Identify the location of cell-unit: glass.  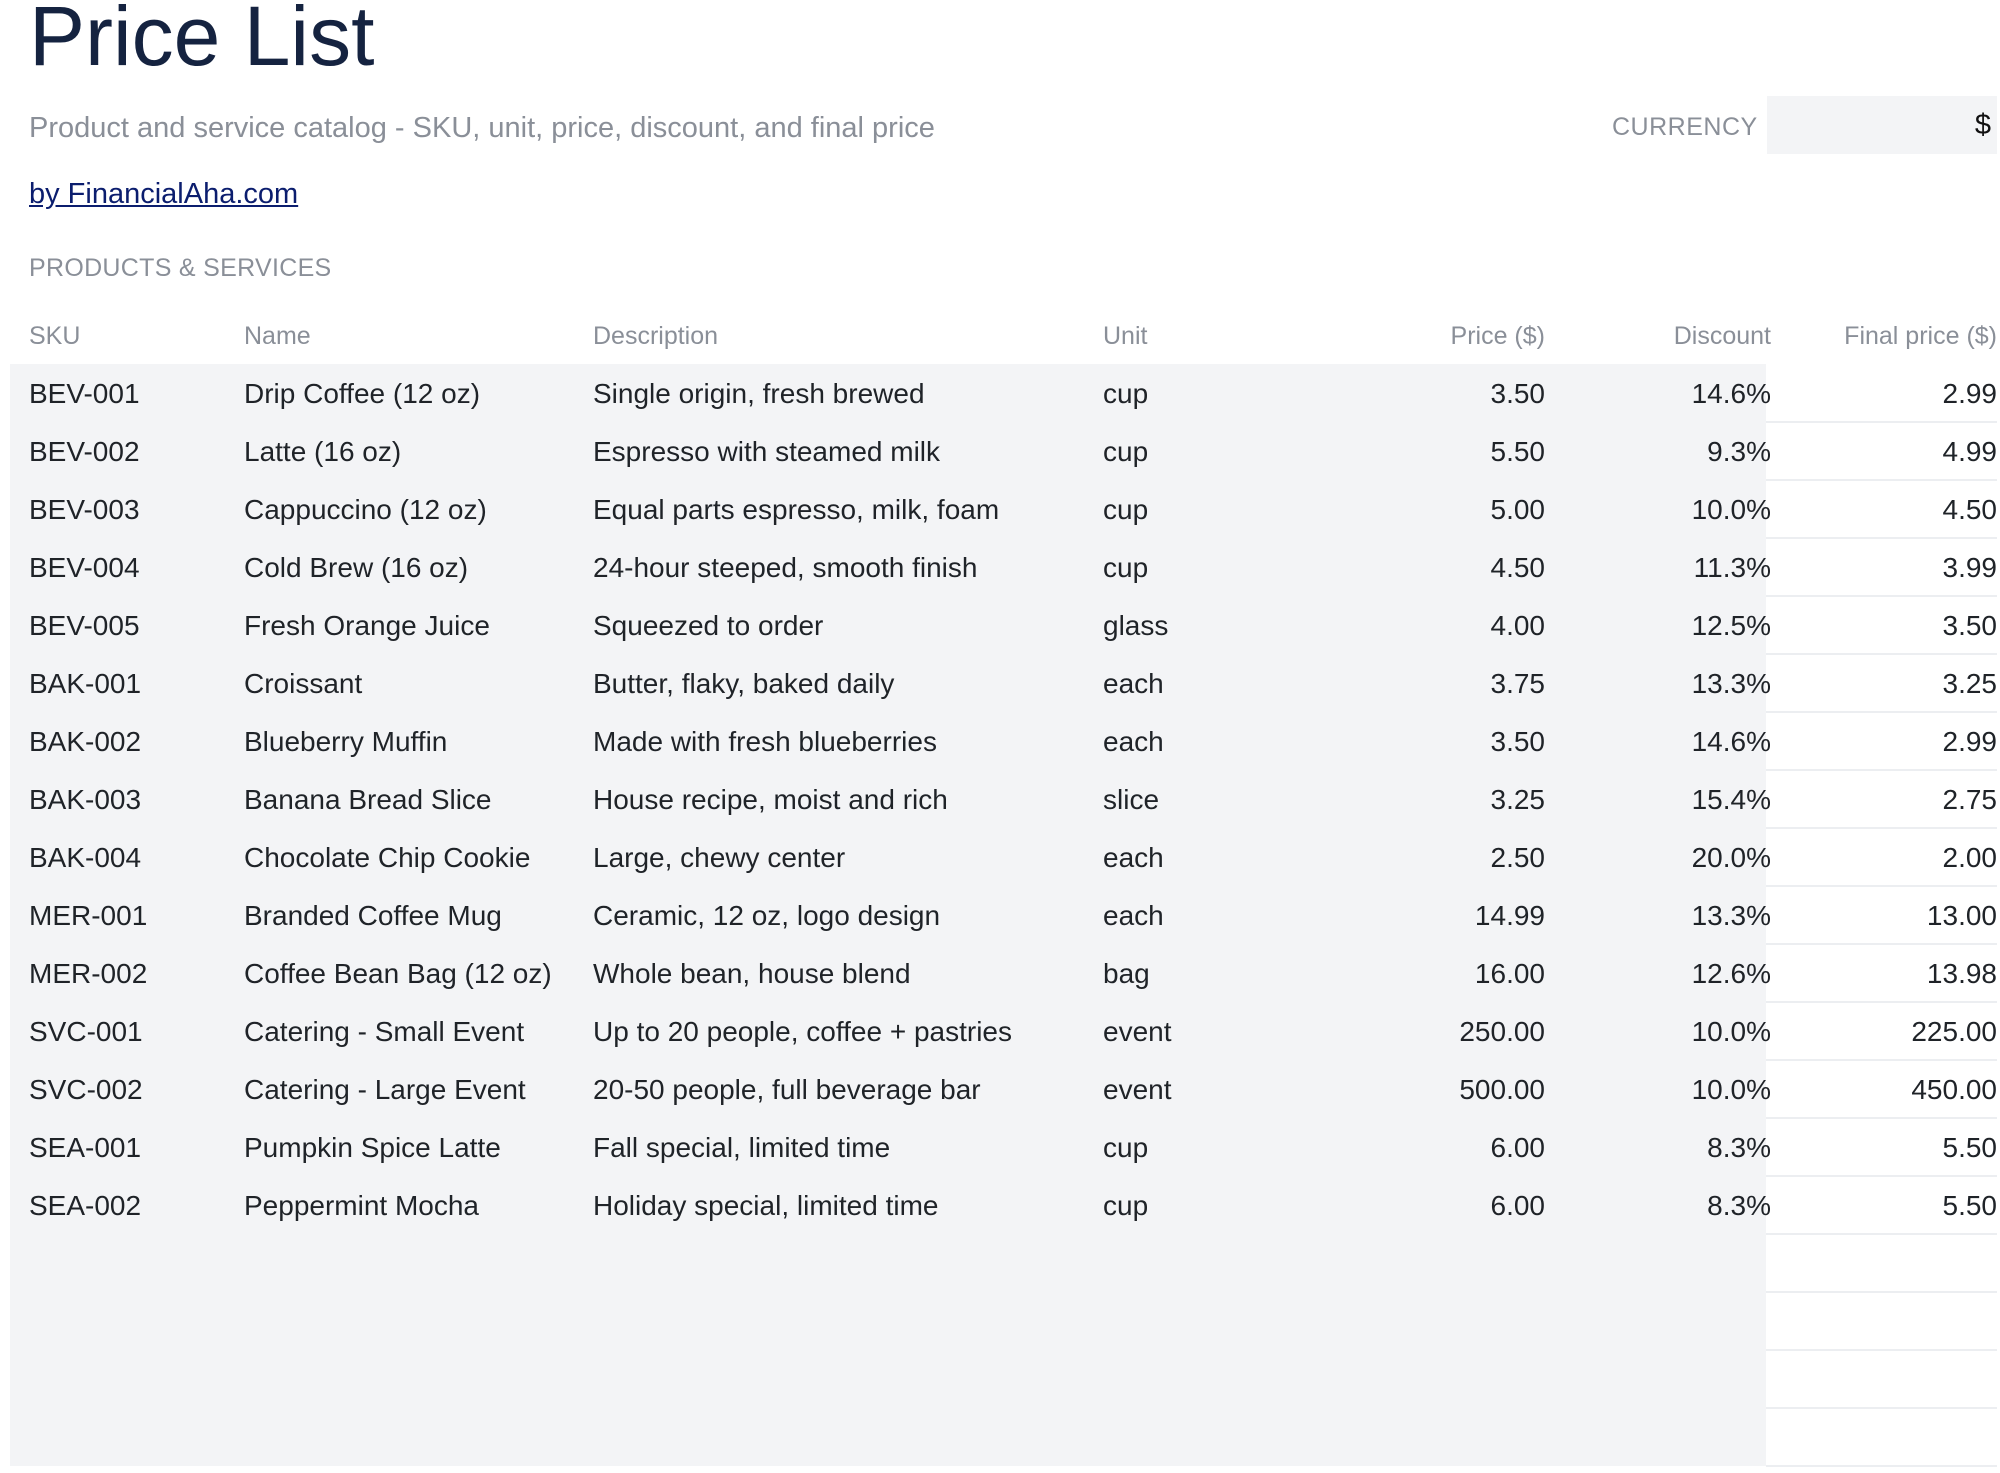
(1135, 626).